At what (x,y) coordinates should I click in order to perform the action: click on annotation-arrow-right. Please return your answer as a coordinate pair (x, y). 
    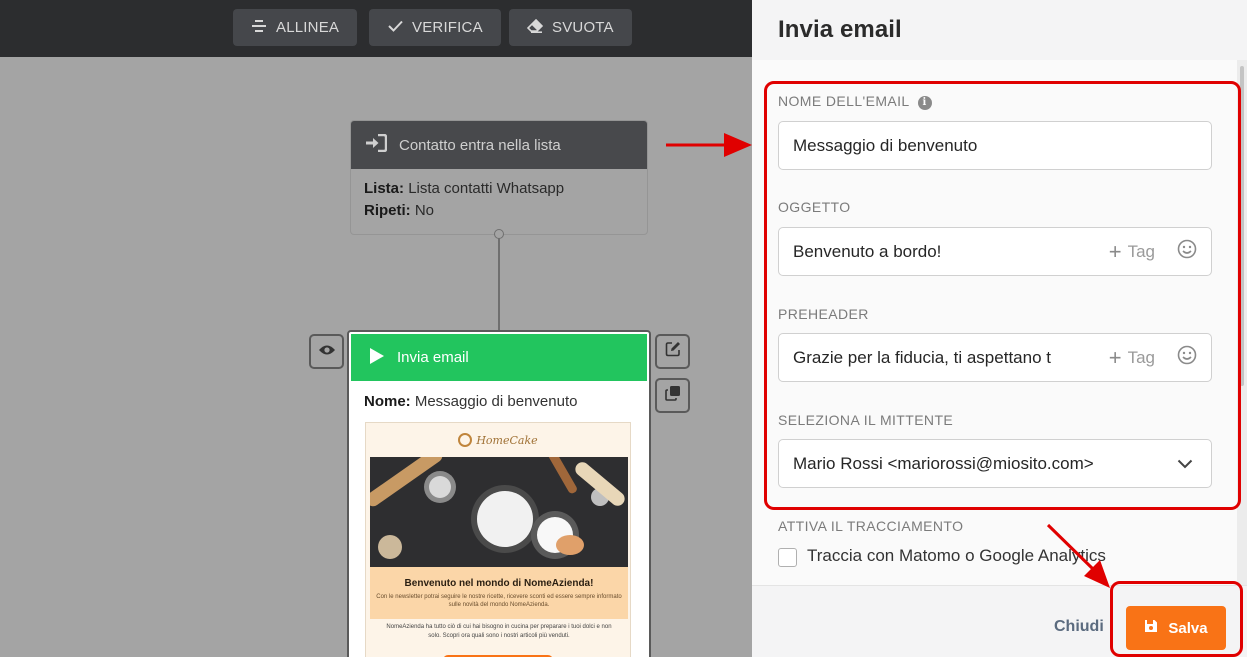
    Looking at the image, I should click on (709, 145).